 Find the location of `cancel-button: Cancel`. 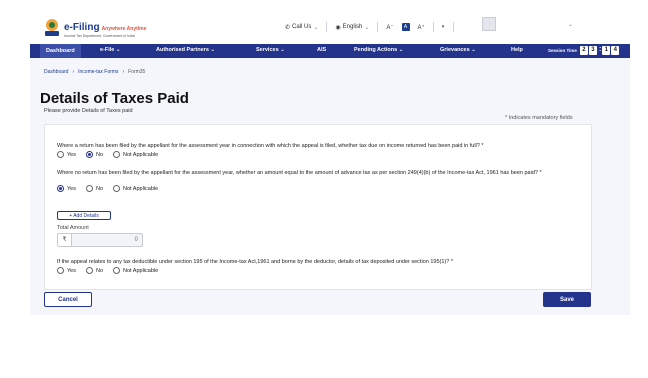

cancel-button: Cancel is located at coordinates (68, 299).